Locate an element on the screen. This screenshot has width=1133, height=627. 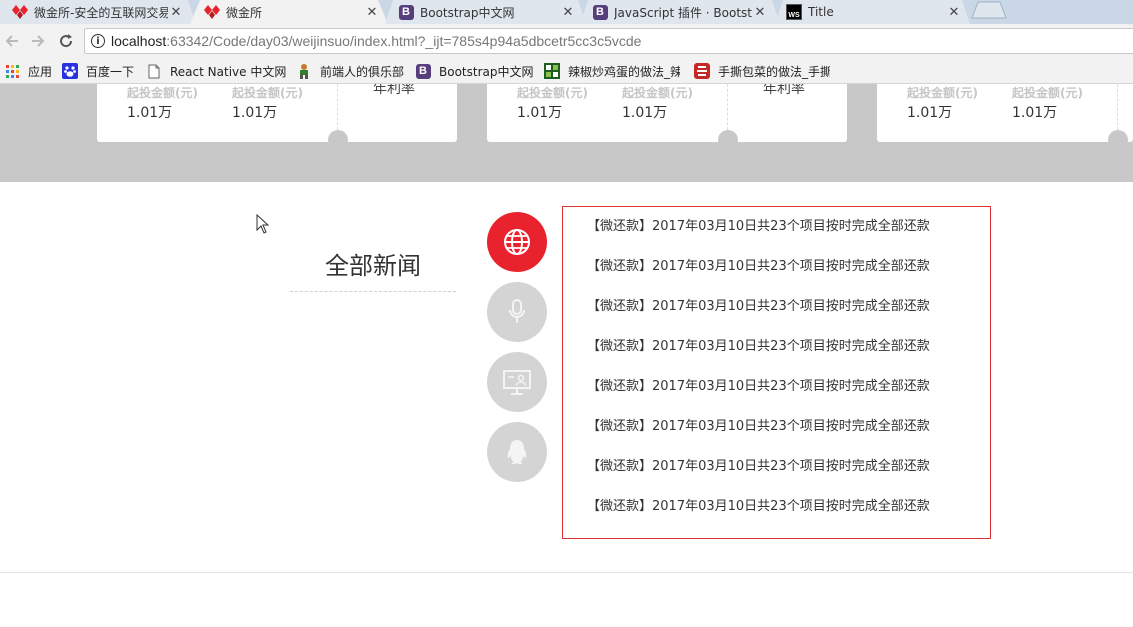
bookmark-baidu: 百度一下 is located at coordinates (98, 71).